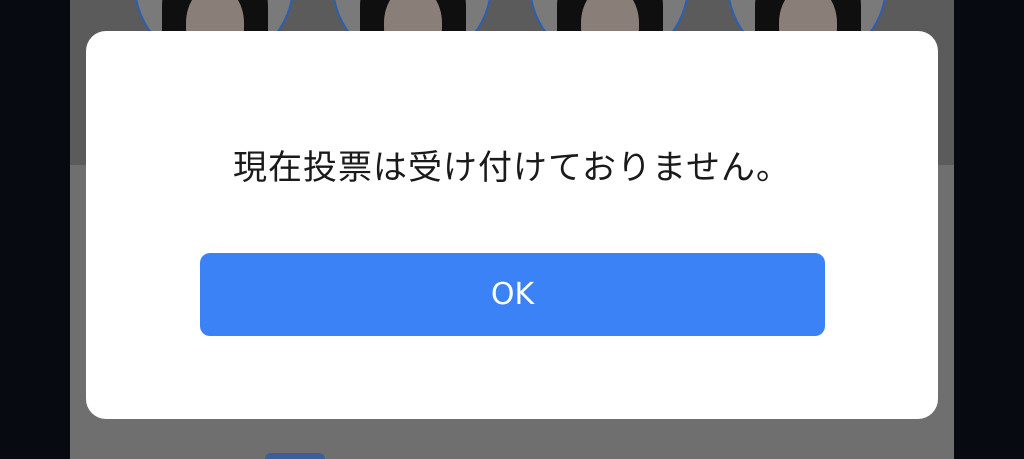 Image resolution: width=1024 pixels, height=459 pixels. What do you see at coordinates (512, 168) in the screenshot?
I see `dialog-message: 現在投票は受け付けておりません。` at bounding box center [512, 168].